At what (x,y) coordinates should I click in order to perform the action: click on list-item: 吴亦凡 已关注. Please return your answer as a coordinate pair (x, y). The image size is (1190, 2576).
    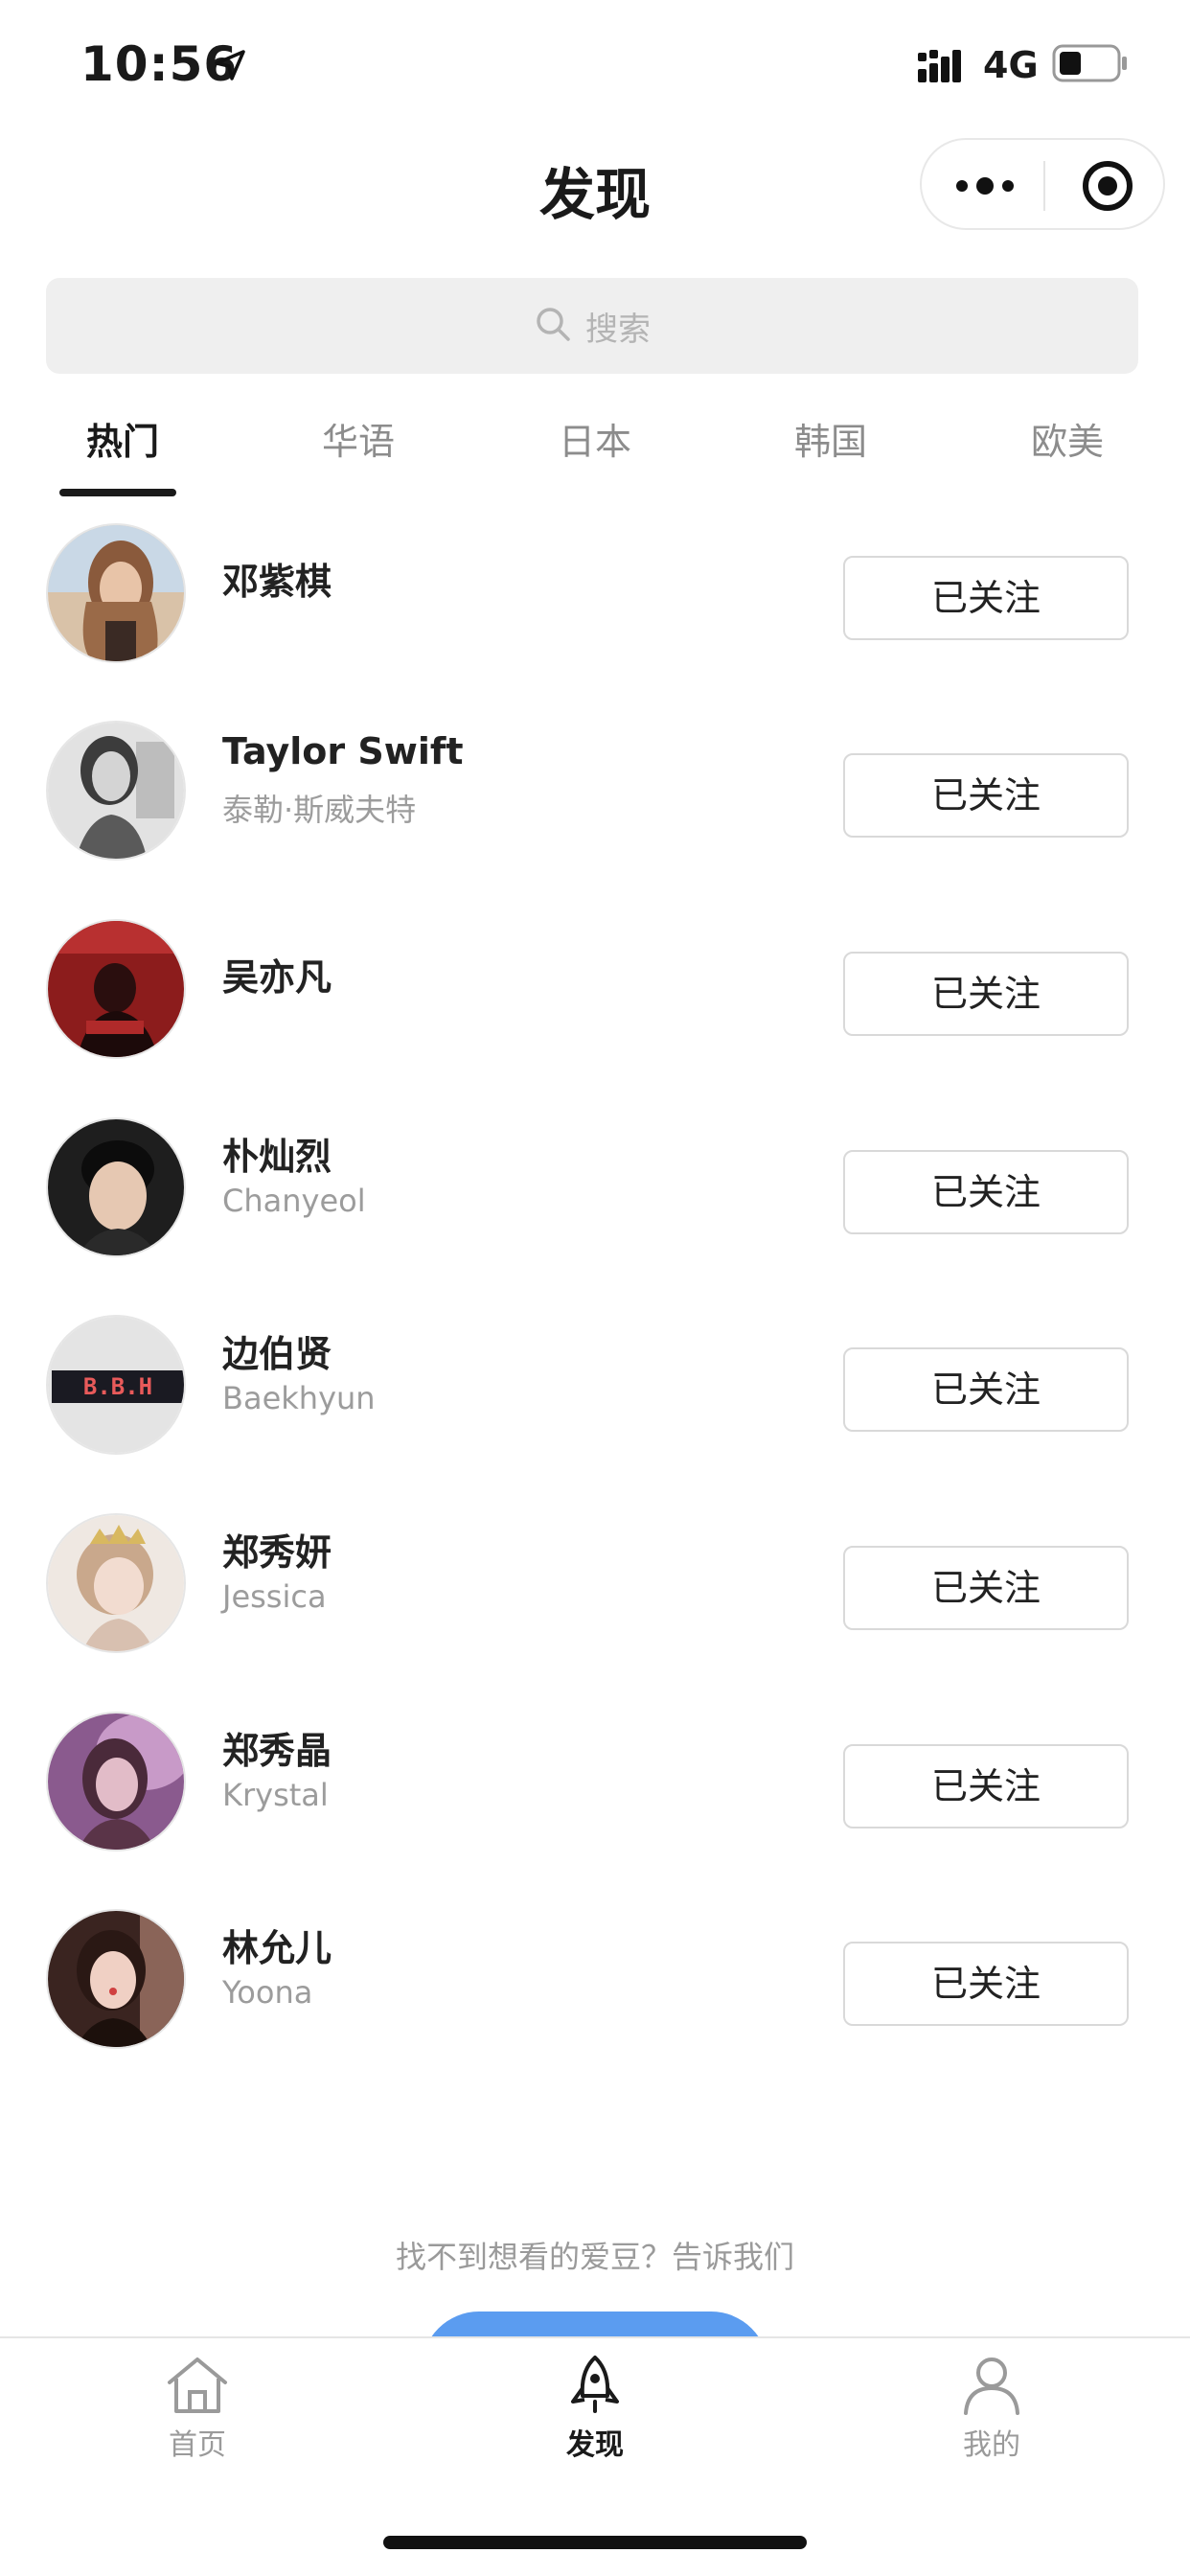
    Looking at the image, I should click on (595, 994).